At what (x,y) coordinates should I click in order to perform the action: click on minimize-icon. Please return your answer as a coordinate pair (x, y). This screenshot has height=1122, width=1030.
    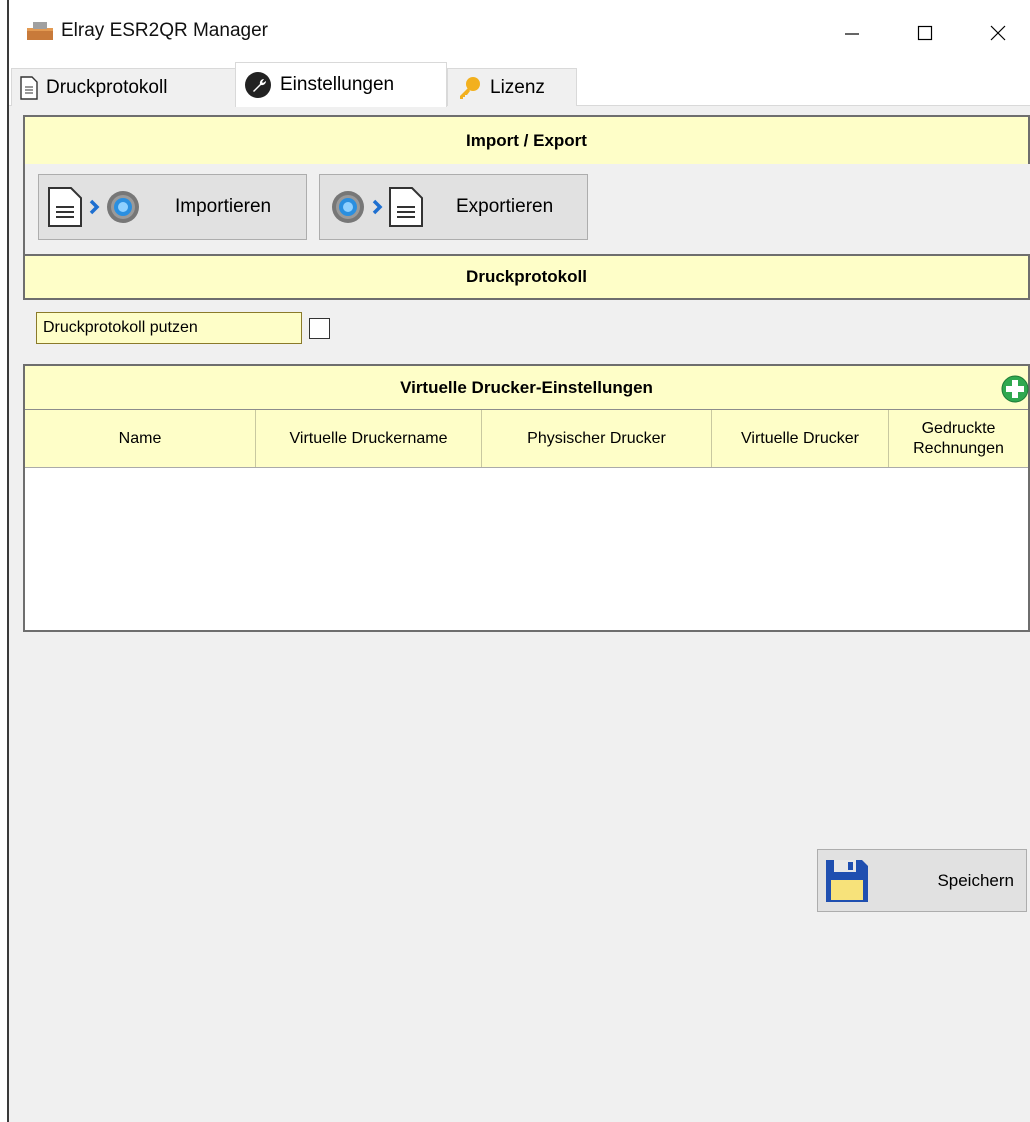
    Looking at the image, I should click on (852, 34).